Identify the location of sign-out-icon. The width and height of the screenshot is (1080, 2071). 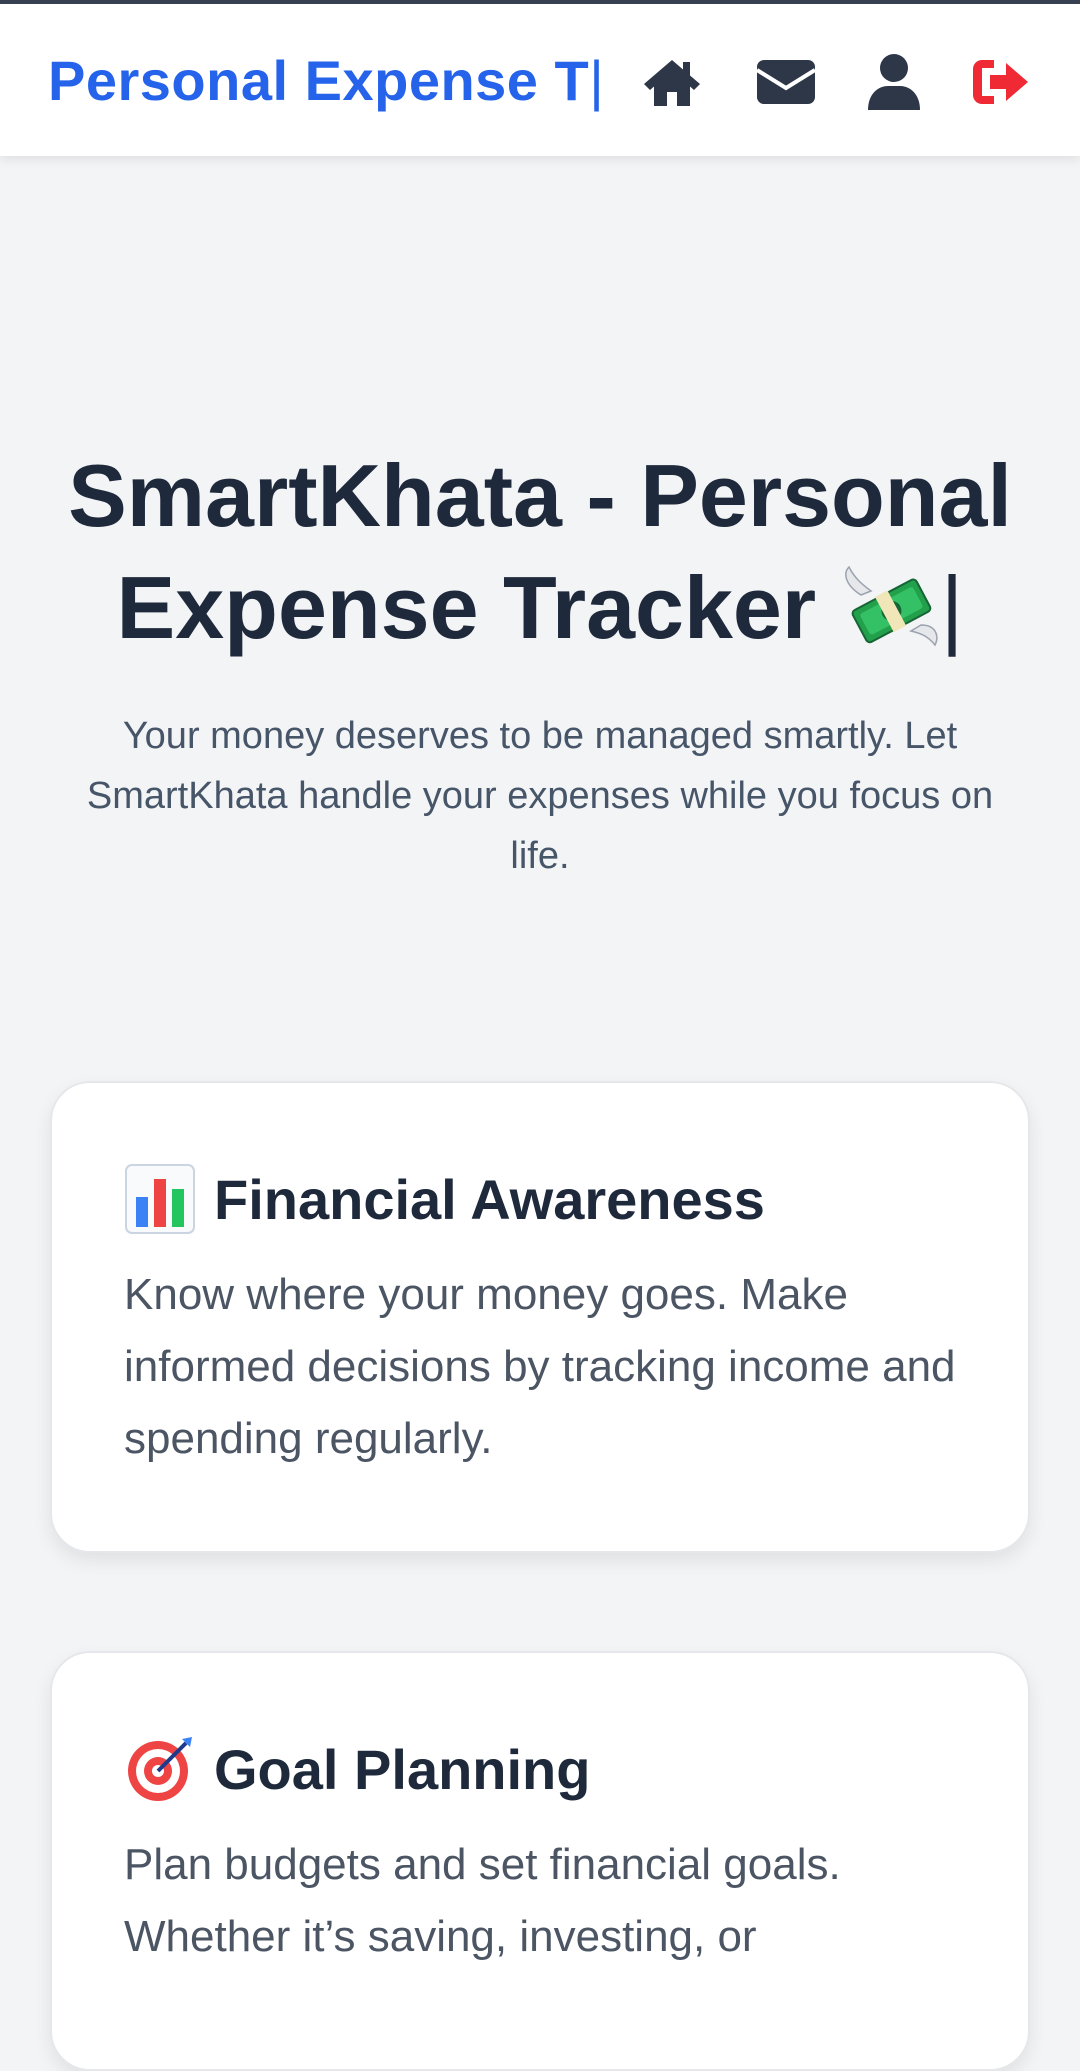
(1000, 82).